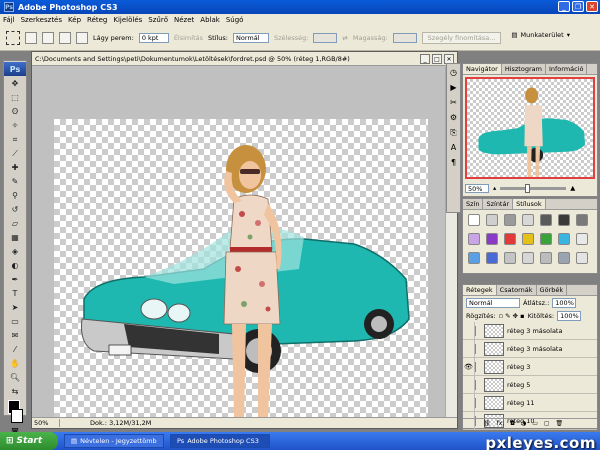  I want to click on swap-icon: ⇄, so click(344, 38).